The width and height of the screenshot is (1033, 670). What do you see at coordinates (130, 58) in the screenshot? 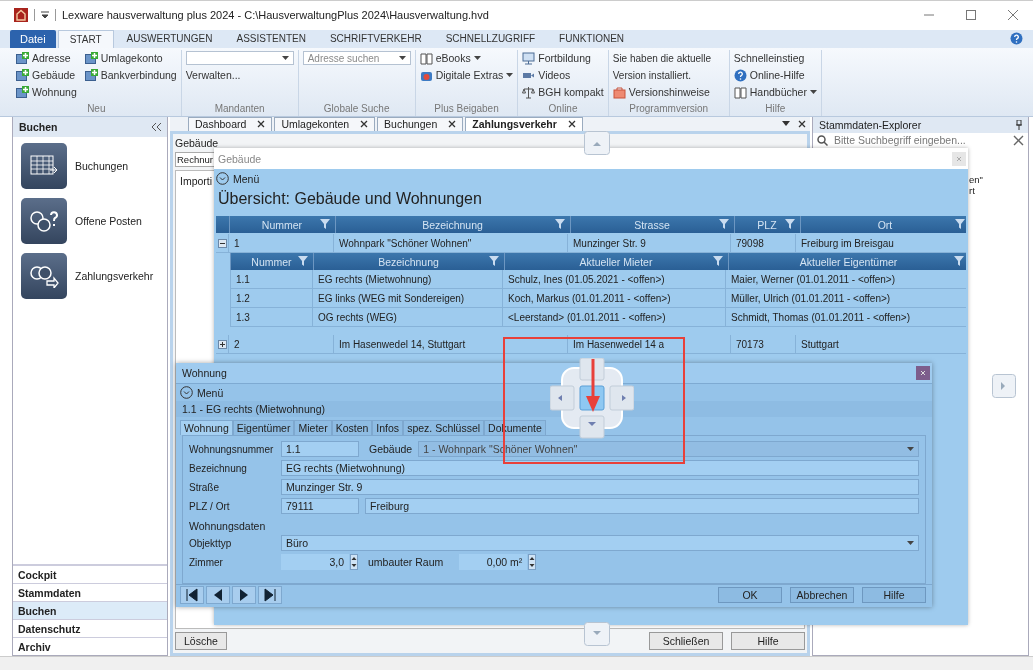
I see `ribbon-button: Umlagekonto` at bounding box center [130, 58].